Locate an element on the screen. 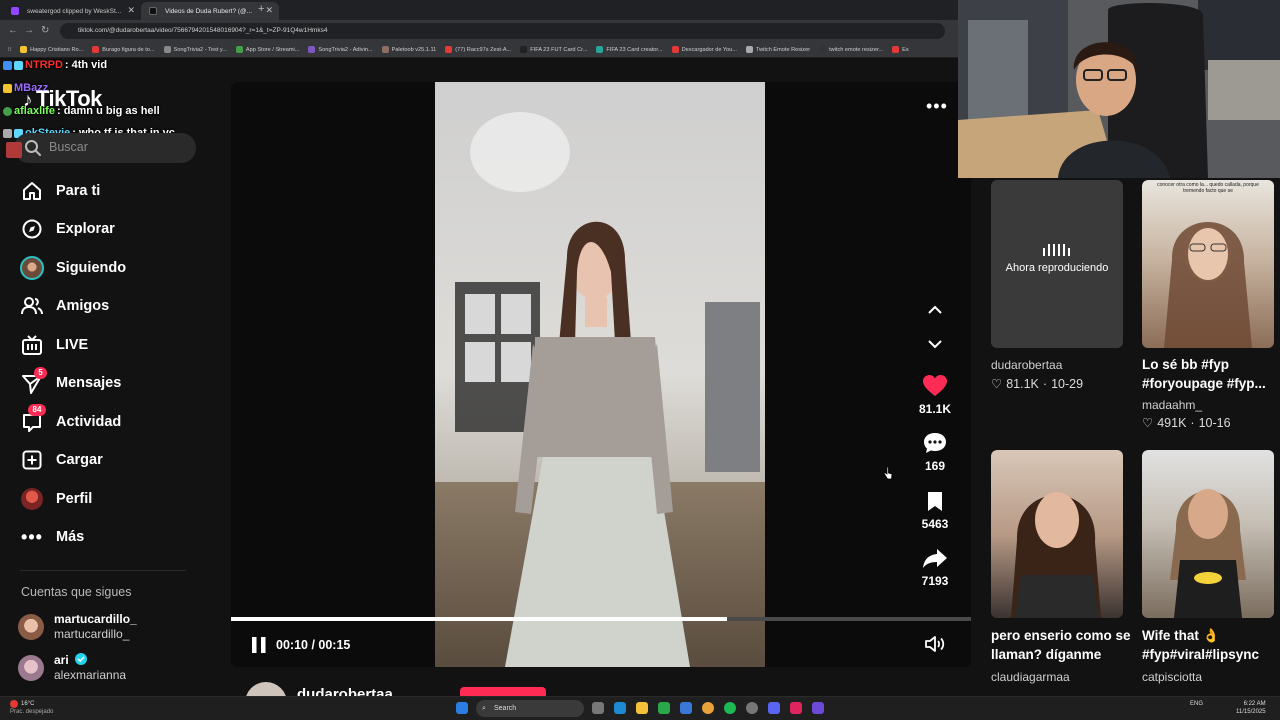 This screenshot has height=720, width=1280. forward-icon: → is located at coordinates (29, 30).